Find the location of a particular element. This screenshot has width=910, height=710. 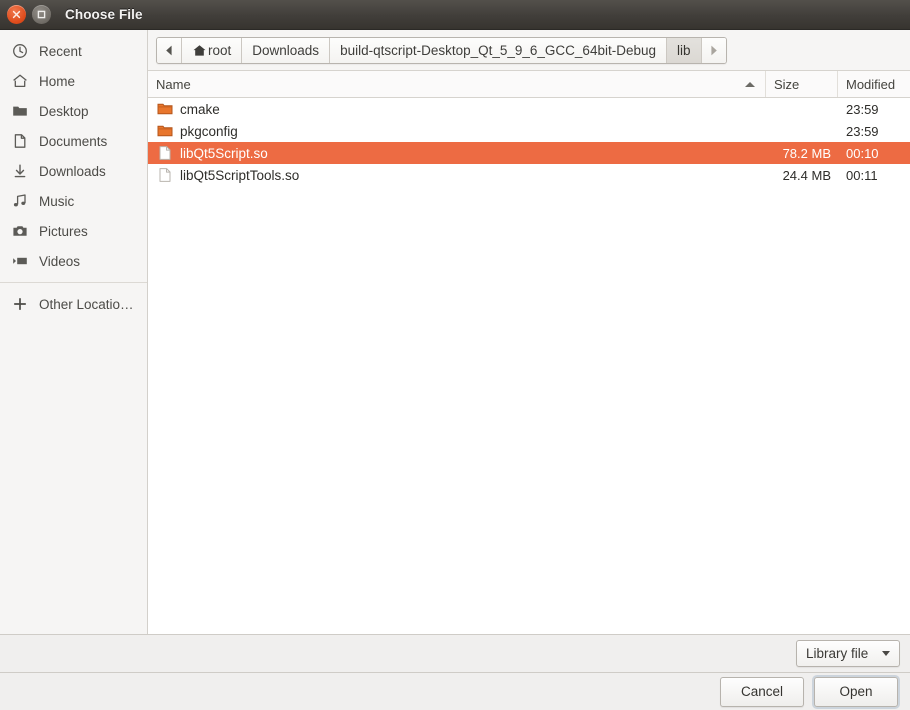

sidebar-item-downloads: Downloads is located at coordinates (73, 171).